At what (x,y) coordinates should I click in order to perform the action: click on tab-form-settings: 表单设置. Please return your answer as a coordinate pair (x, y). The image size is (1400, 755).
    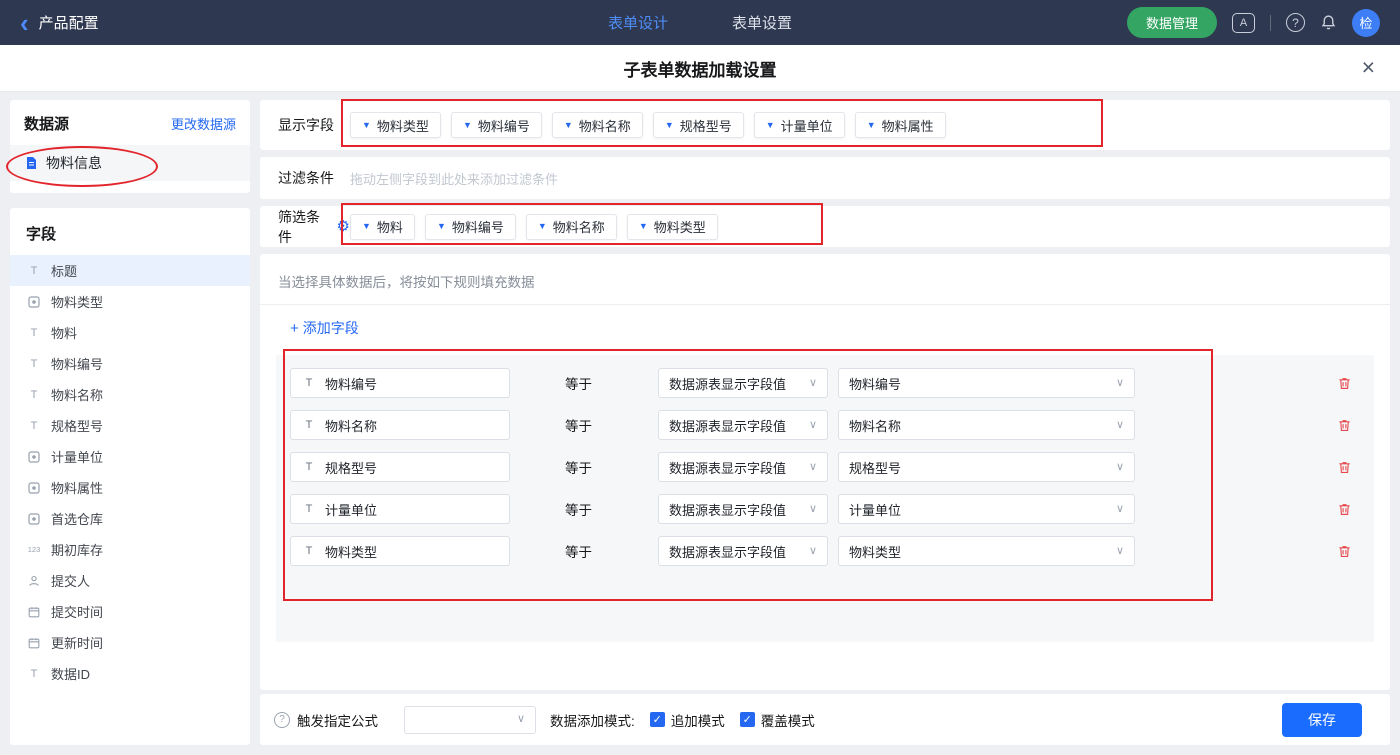
    Looking at the image, I should click on (762, 22).